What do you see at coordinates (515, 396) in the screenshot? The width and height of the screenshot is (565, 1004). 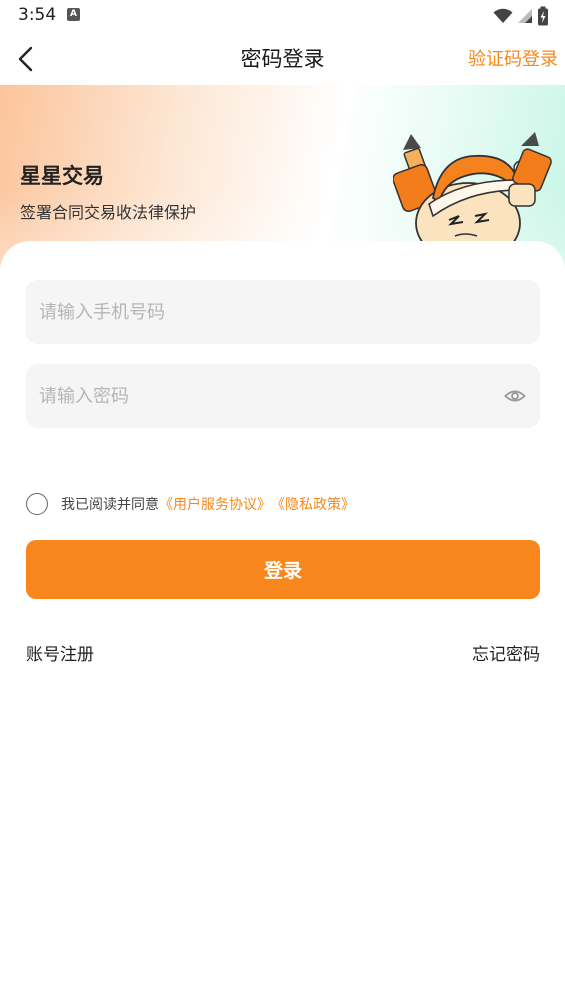 I see `eye-icon` at bounding box center [515, 396].